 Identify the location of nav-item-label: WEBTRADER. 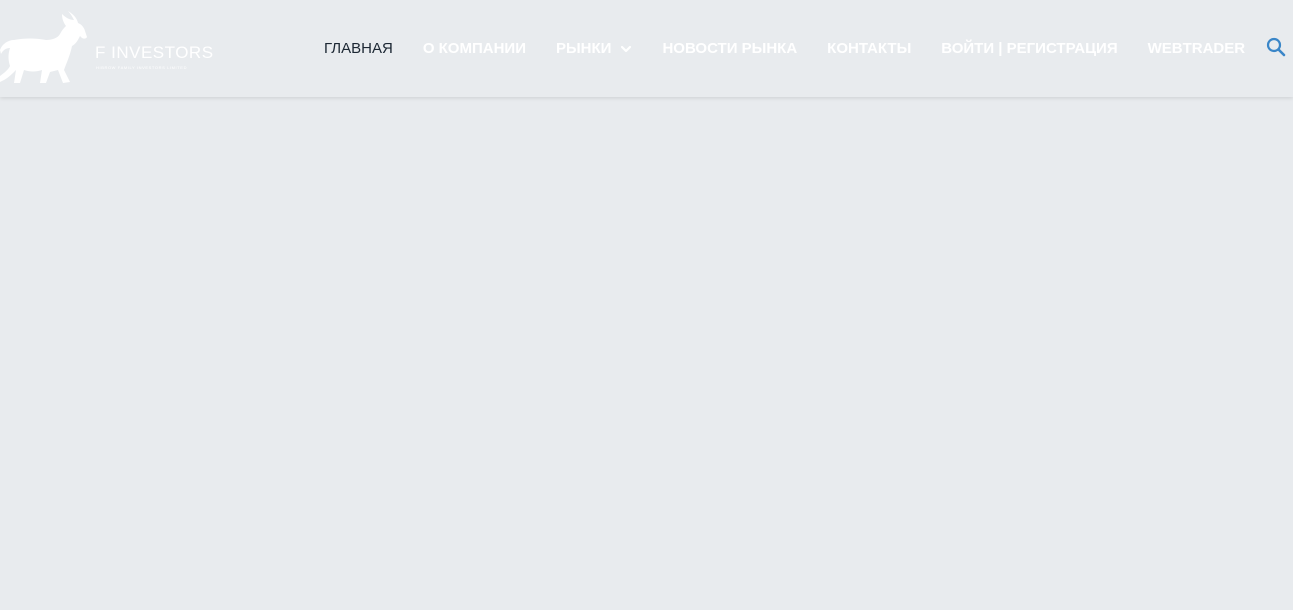
(1196, 48).